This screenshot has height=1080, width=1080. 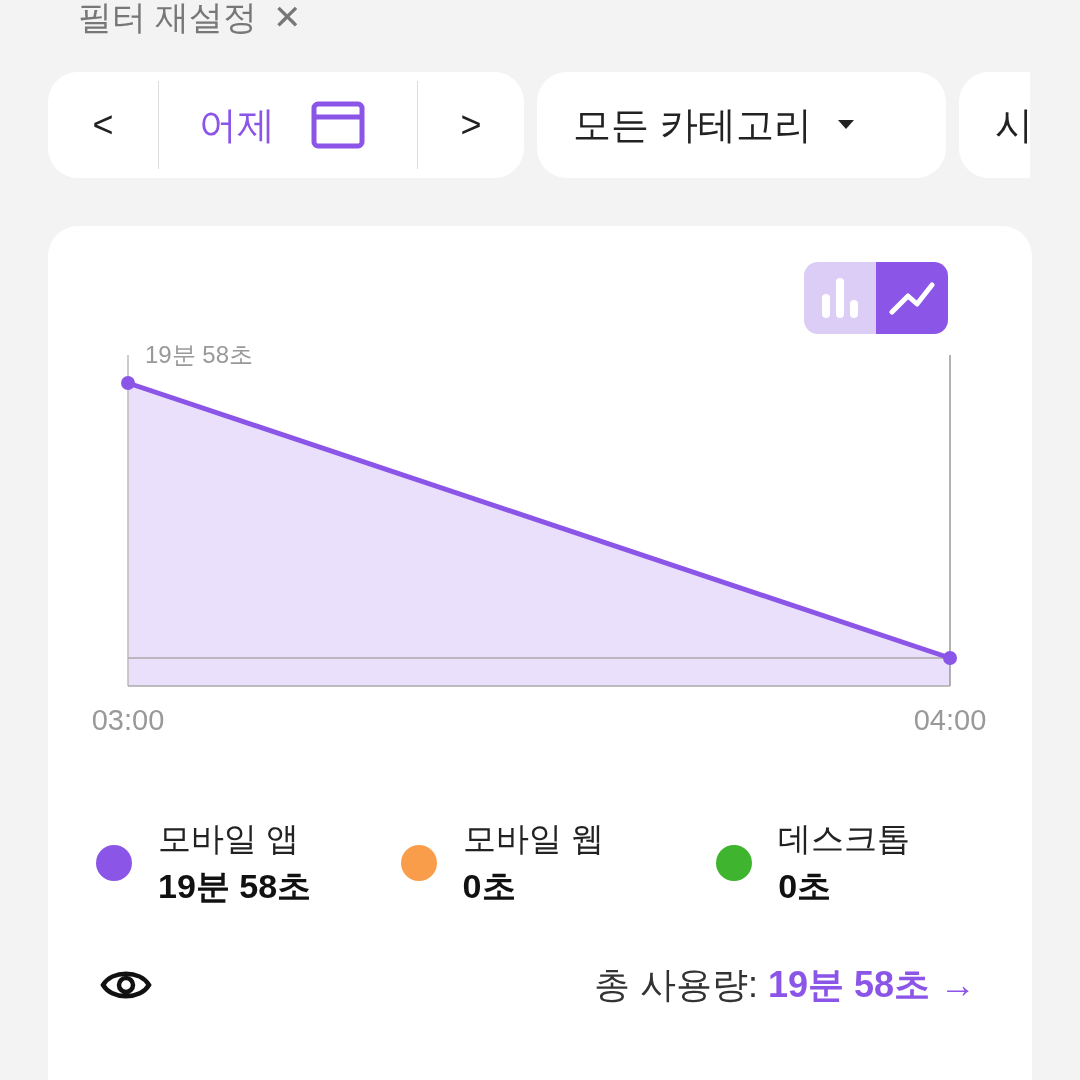 I want to click on legend-label: 모바일 앱, so click(x=229, y=839).